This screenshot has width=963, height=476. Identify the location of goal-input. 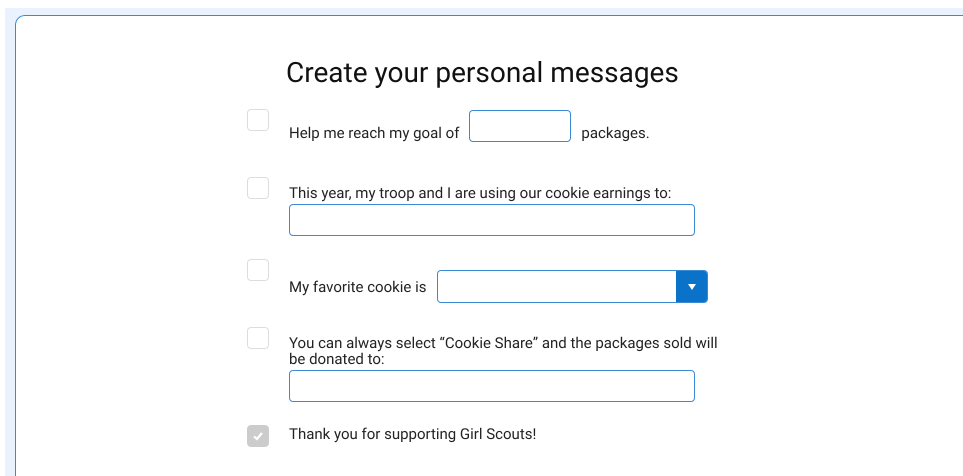
(520, 126).